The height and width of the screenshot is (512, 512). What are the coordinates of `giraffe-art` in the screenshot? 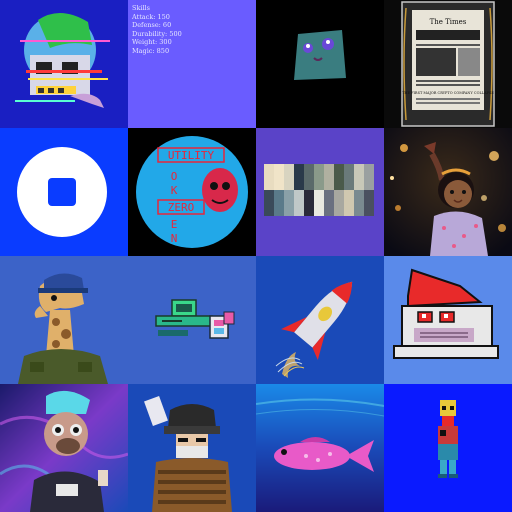 It's located at (64, 320).